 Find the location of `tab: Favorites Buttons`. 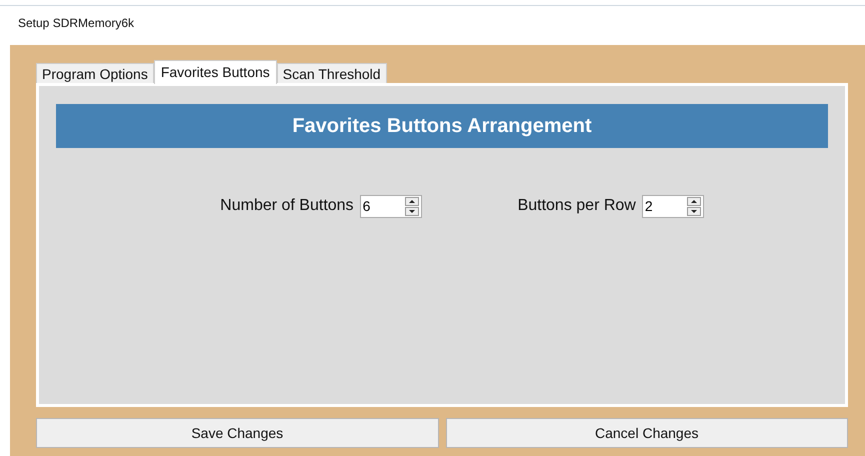

tab: Favorites Buttons is located at coordinates (215, 72).